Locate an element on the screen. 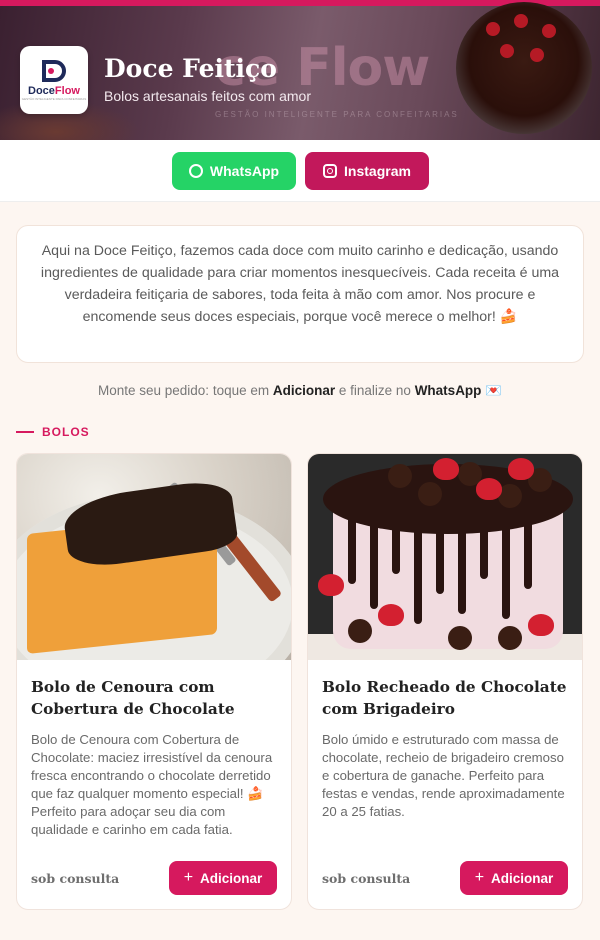  section-title-bolos: BOLOS is located at coordinates (53, 432).